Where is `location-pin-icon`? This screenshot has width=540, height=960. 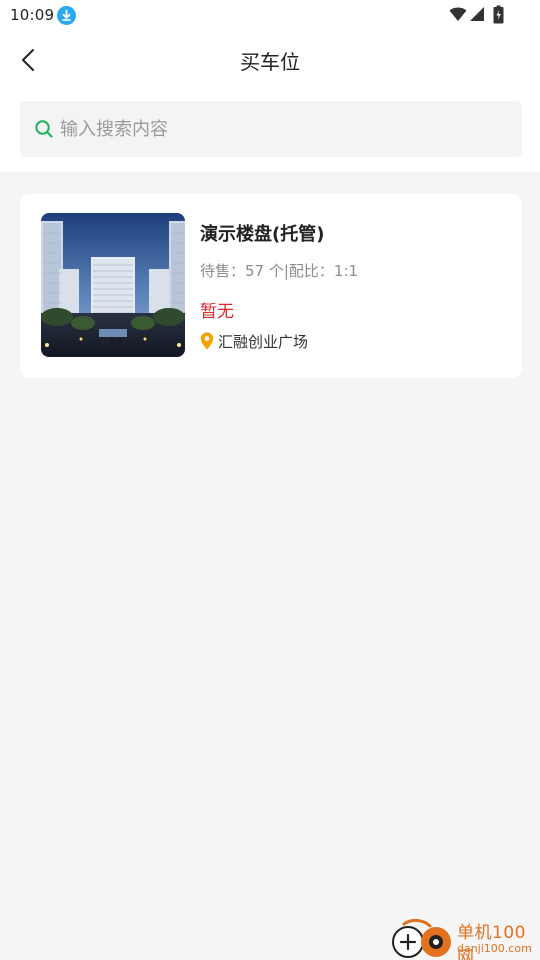 location-pin-icon is located at coordinates (207, 341).